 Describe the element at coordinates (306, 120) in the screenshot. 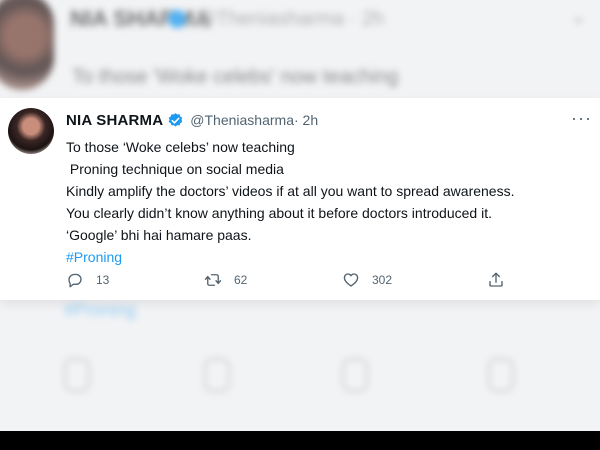

I see `timestamp: · 2h` at that location.